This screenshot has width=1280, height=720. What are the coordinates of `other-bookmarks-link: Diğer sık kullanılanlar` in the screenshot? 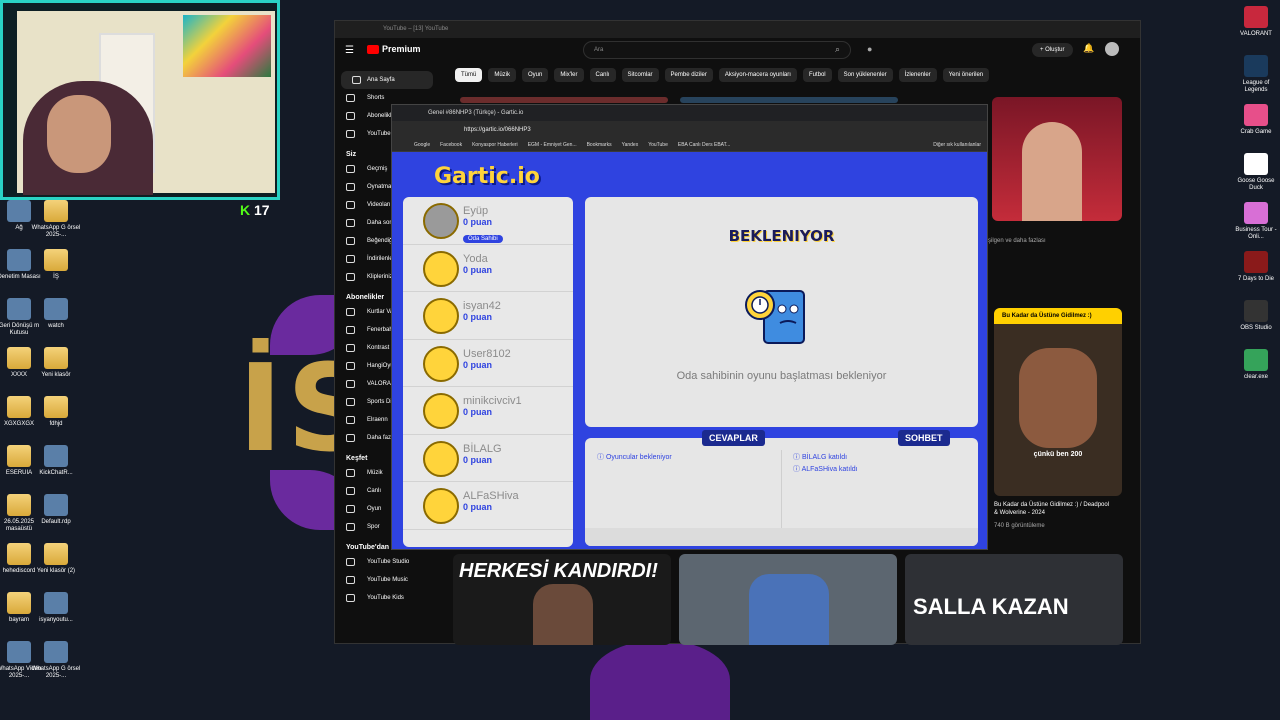 It's located at (957, 146).